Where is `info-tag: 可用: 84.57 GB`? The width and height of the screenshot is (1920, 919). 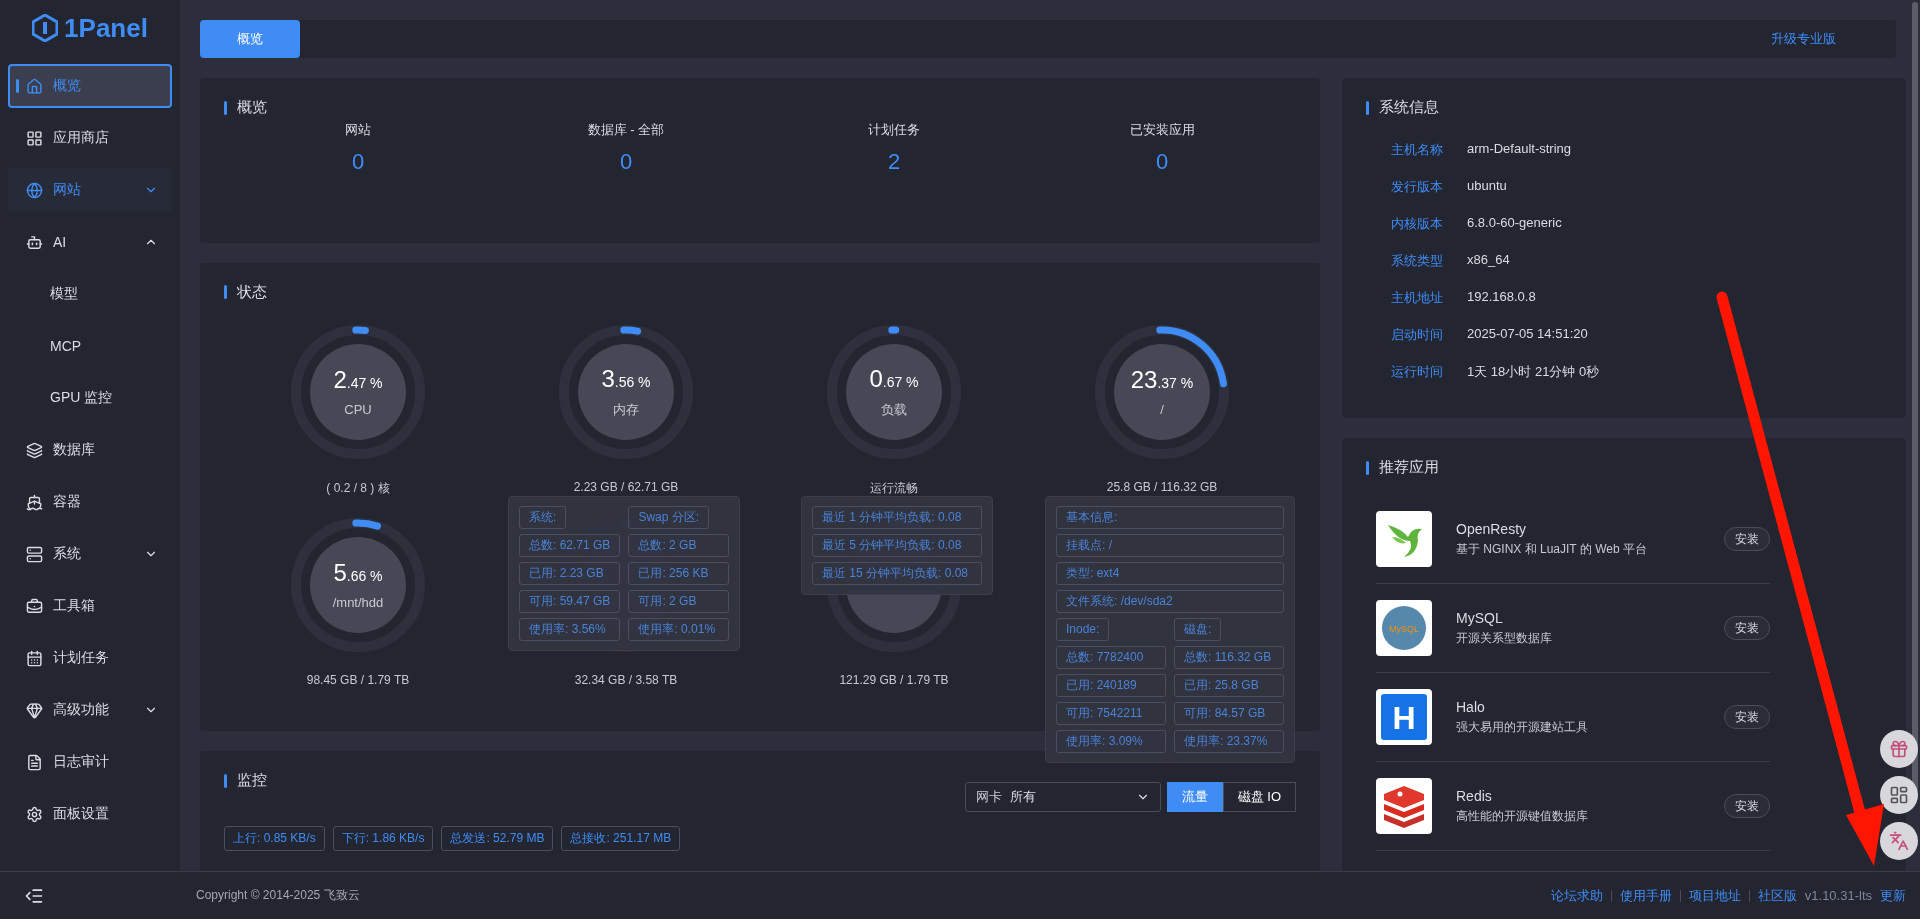
info-tag: 可用: 84.57 GB is located at coordinates (1229, 713).